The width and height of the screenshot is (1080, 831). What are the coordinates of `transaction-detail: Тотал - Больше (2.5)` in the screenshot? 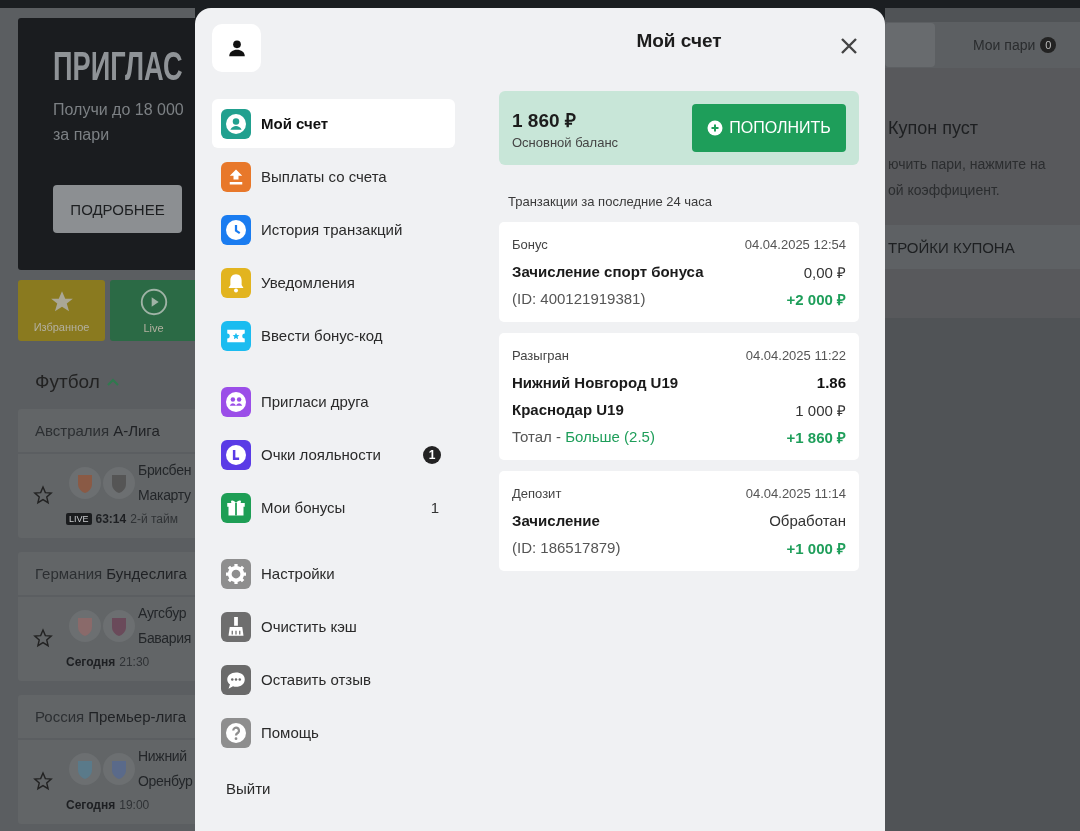 It's located at (583, 436).